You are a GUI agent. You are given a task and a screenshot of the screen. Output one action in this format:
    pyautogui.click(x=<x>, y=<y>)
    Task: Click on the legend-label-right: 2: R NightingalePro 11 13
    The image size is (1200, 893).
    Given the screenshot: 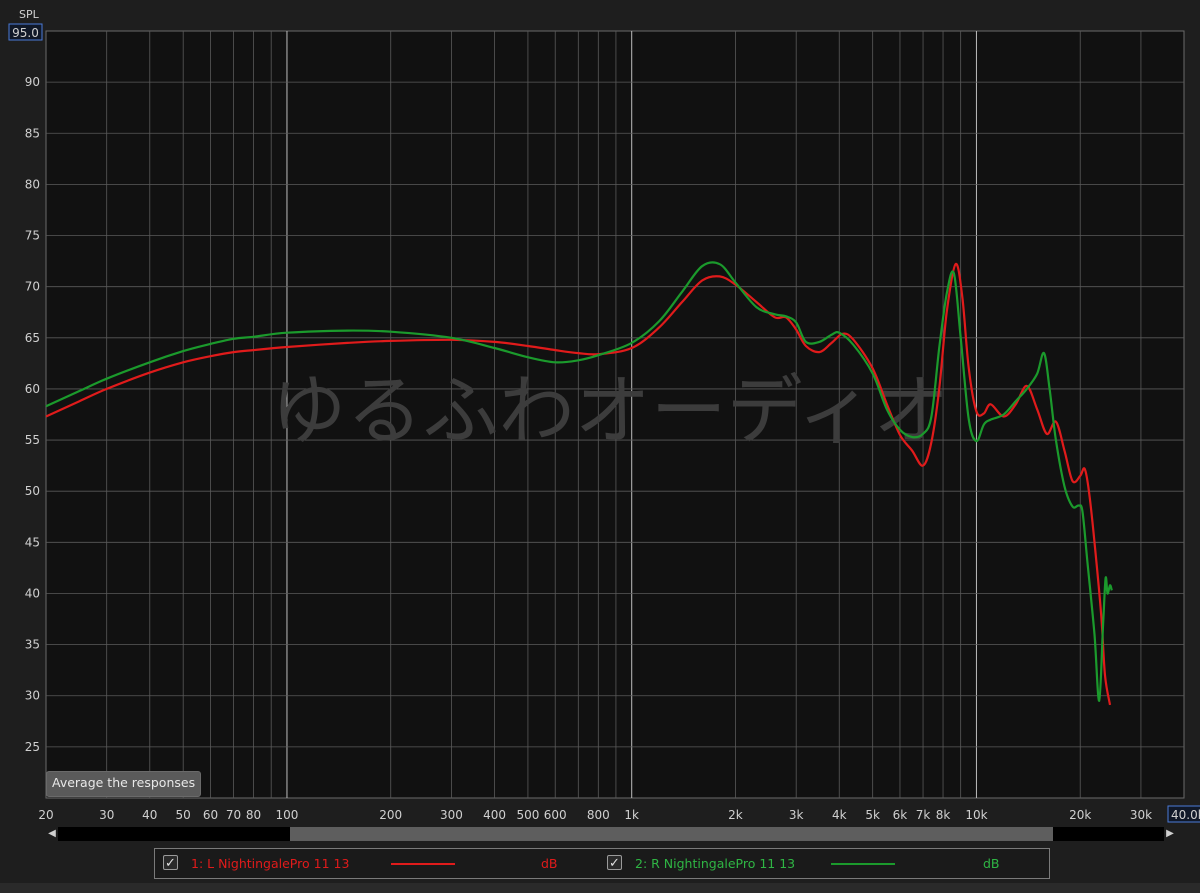 What is the action you would take?
    pyautogui.click(x=715, y=863)
    